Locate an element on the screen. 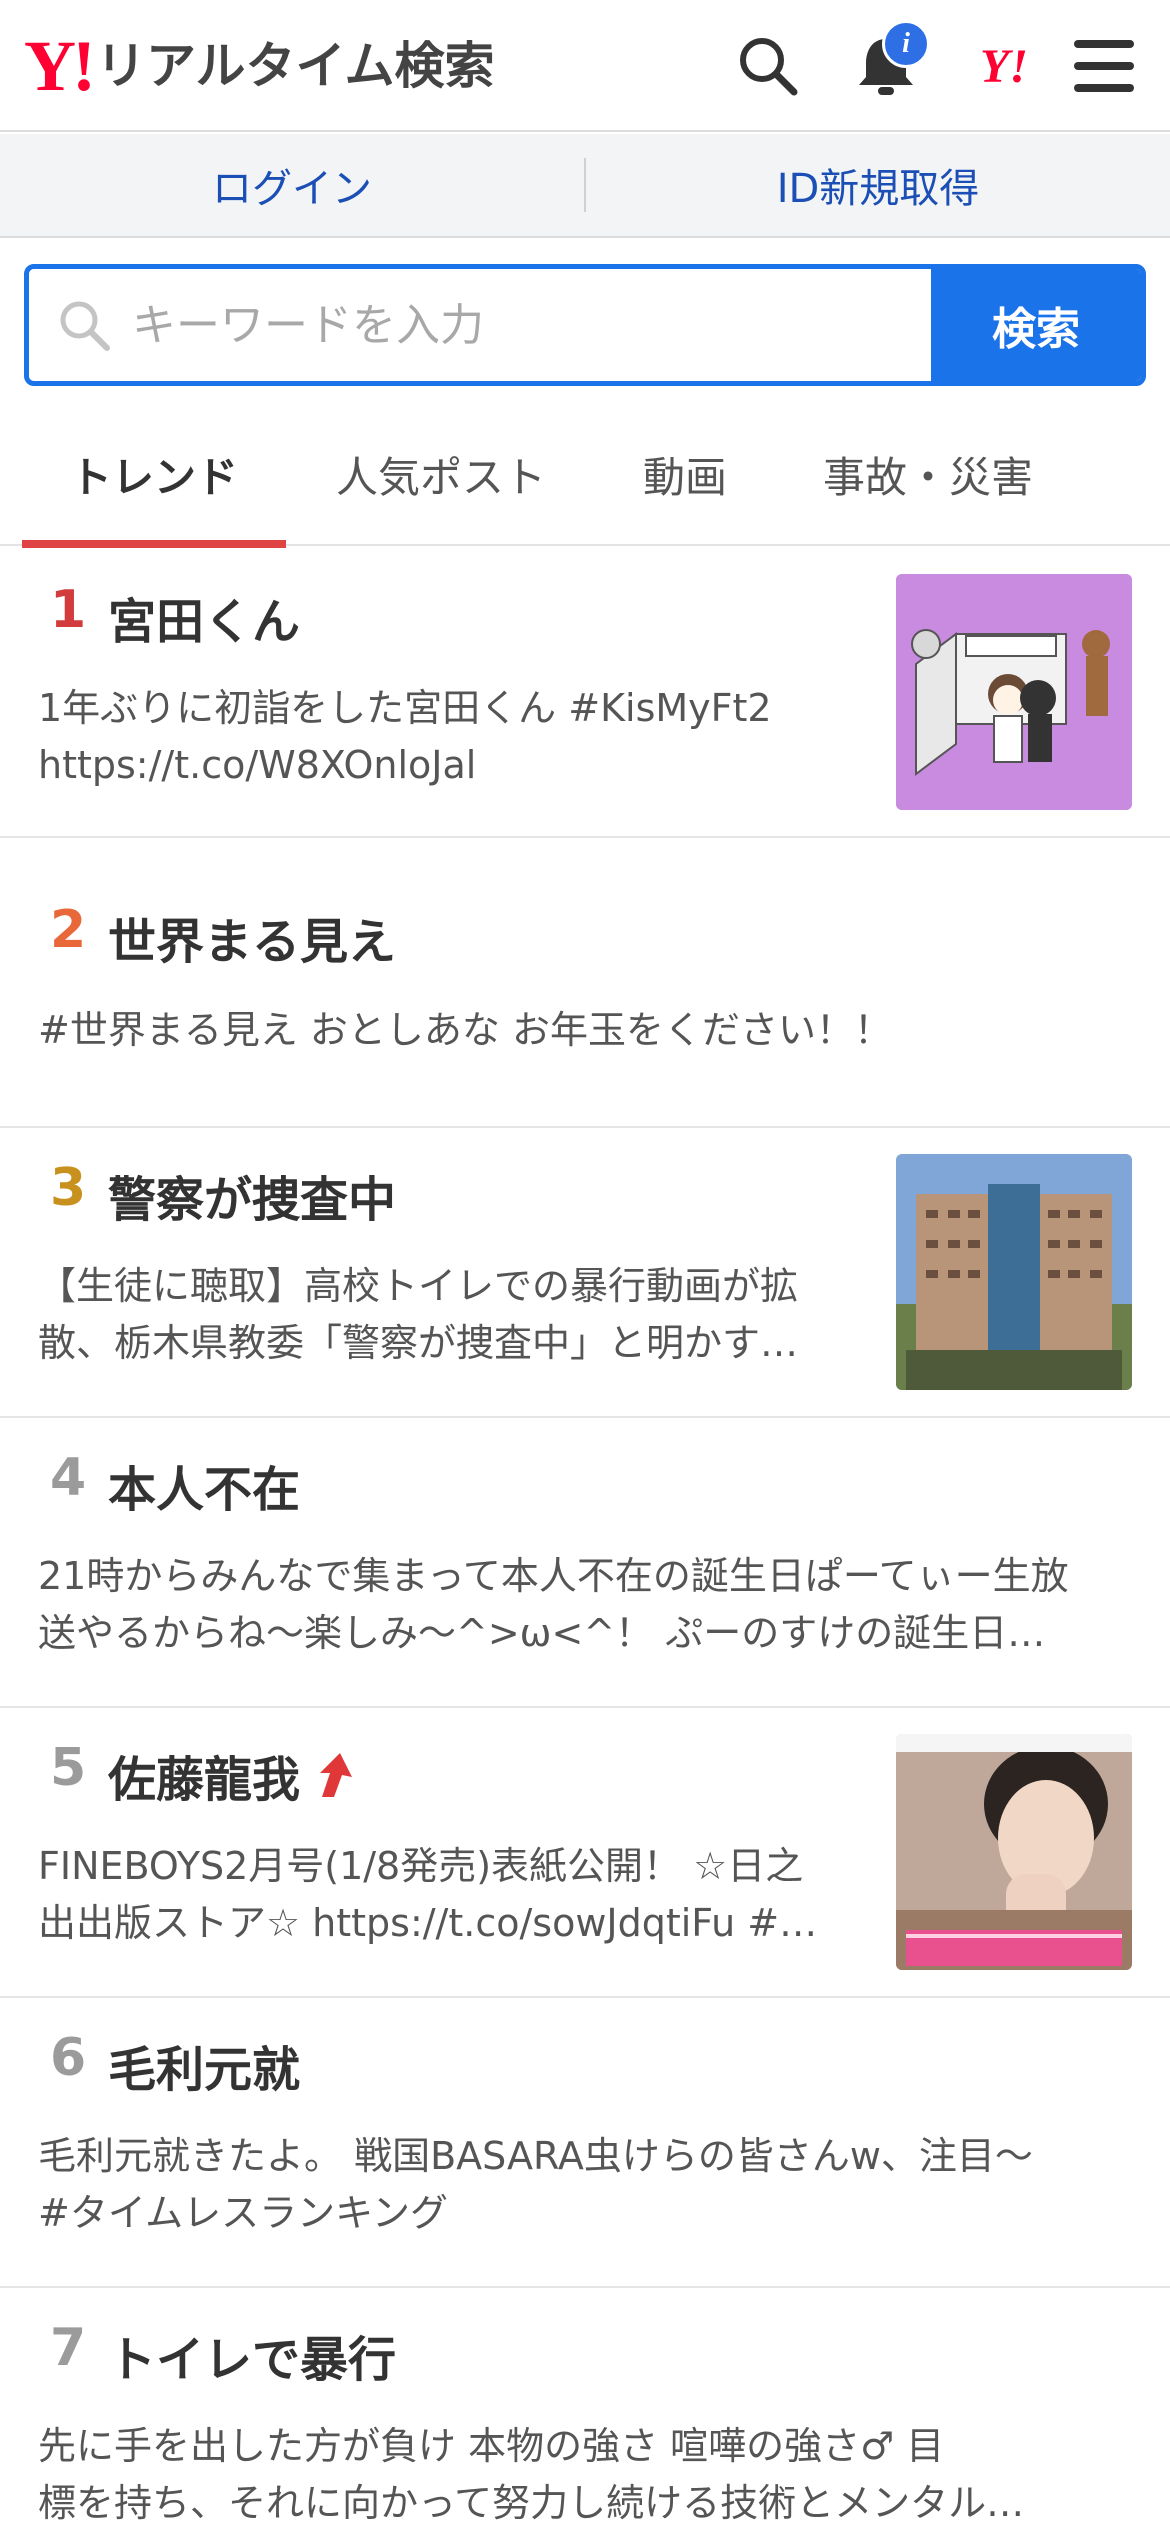 The image size is (1170, 2532). yahoo-top-link: Y! is located at coordinates (1004, 66).